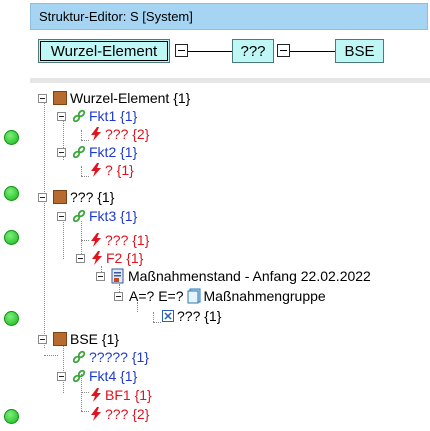 The image size is (430, 431). I want to click on tree-node-label: Fkt1 {1}, so click(113, 116).